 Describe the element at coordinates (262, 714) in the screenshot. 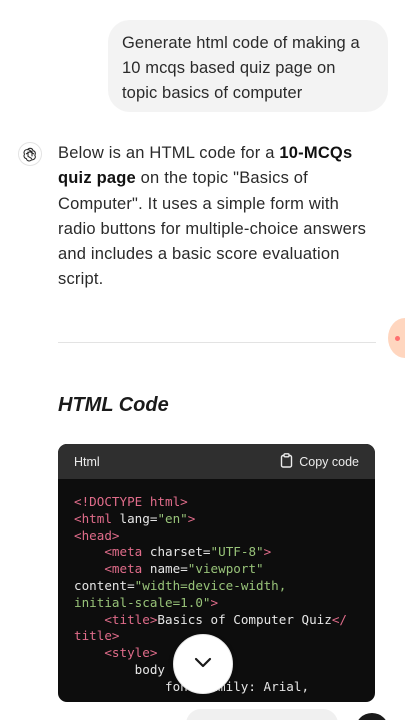

I see `message-input-pill` at that location.